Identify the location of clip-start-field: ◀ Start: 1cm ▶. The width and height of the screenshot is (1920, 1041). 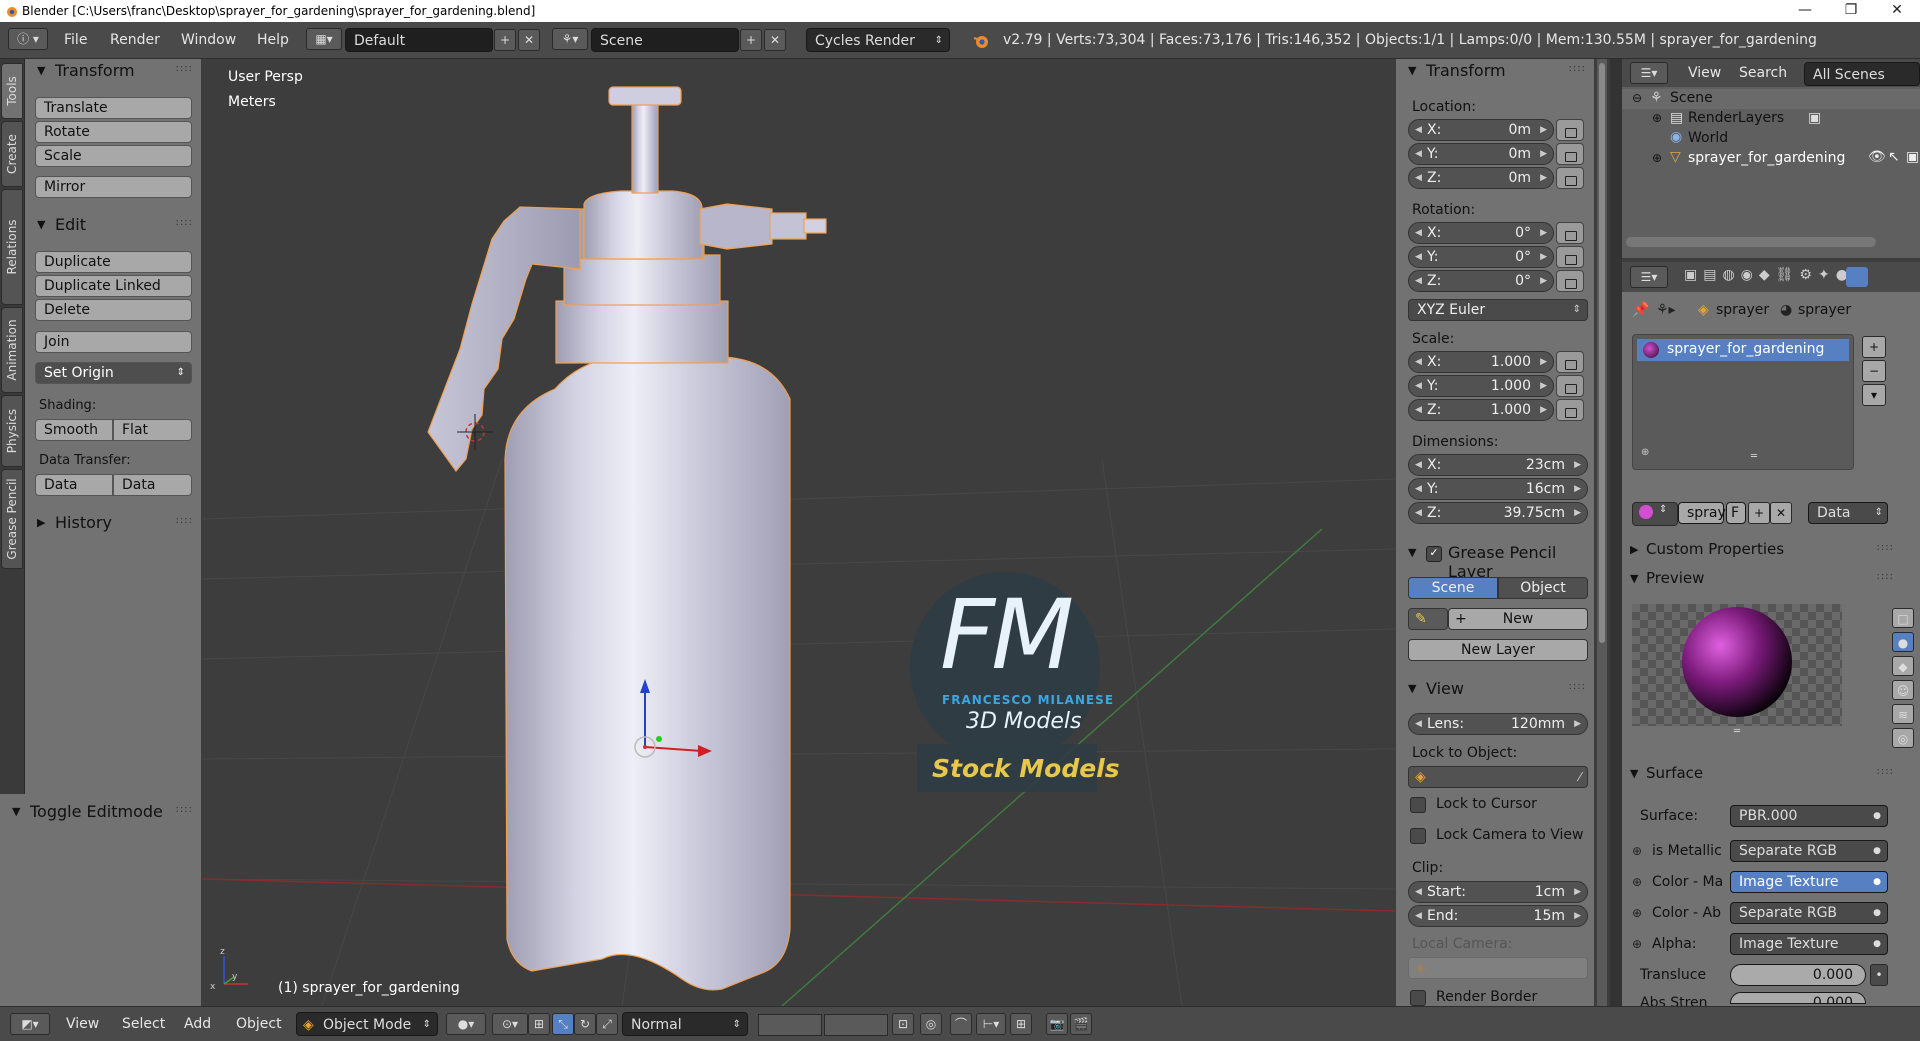
(1498, 892).